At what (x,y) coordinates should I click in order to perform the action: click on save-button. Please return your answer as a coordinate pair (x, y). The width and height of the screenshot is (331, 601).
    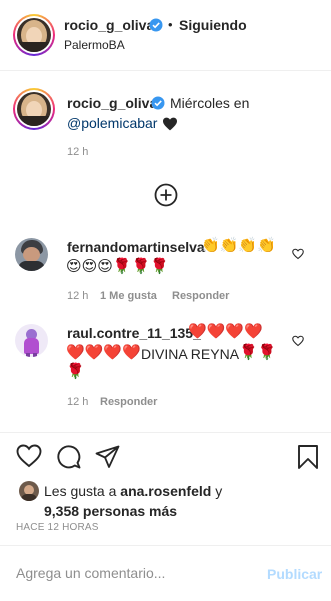
    Looking at the image, I should click on (308, 457).